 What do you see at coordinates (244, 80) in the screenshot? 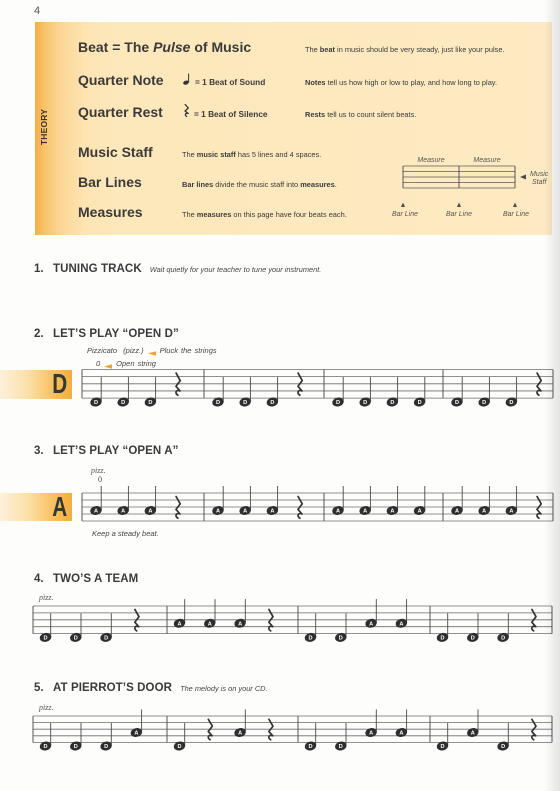
I see `quarter-note-symbol: = 1 Beat of Sound` at bounding box center [244, 80].